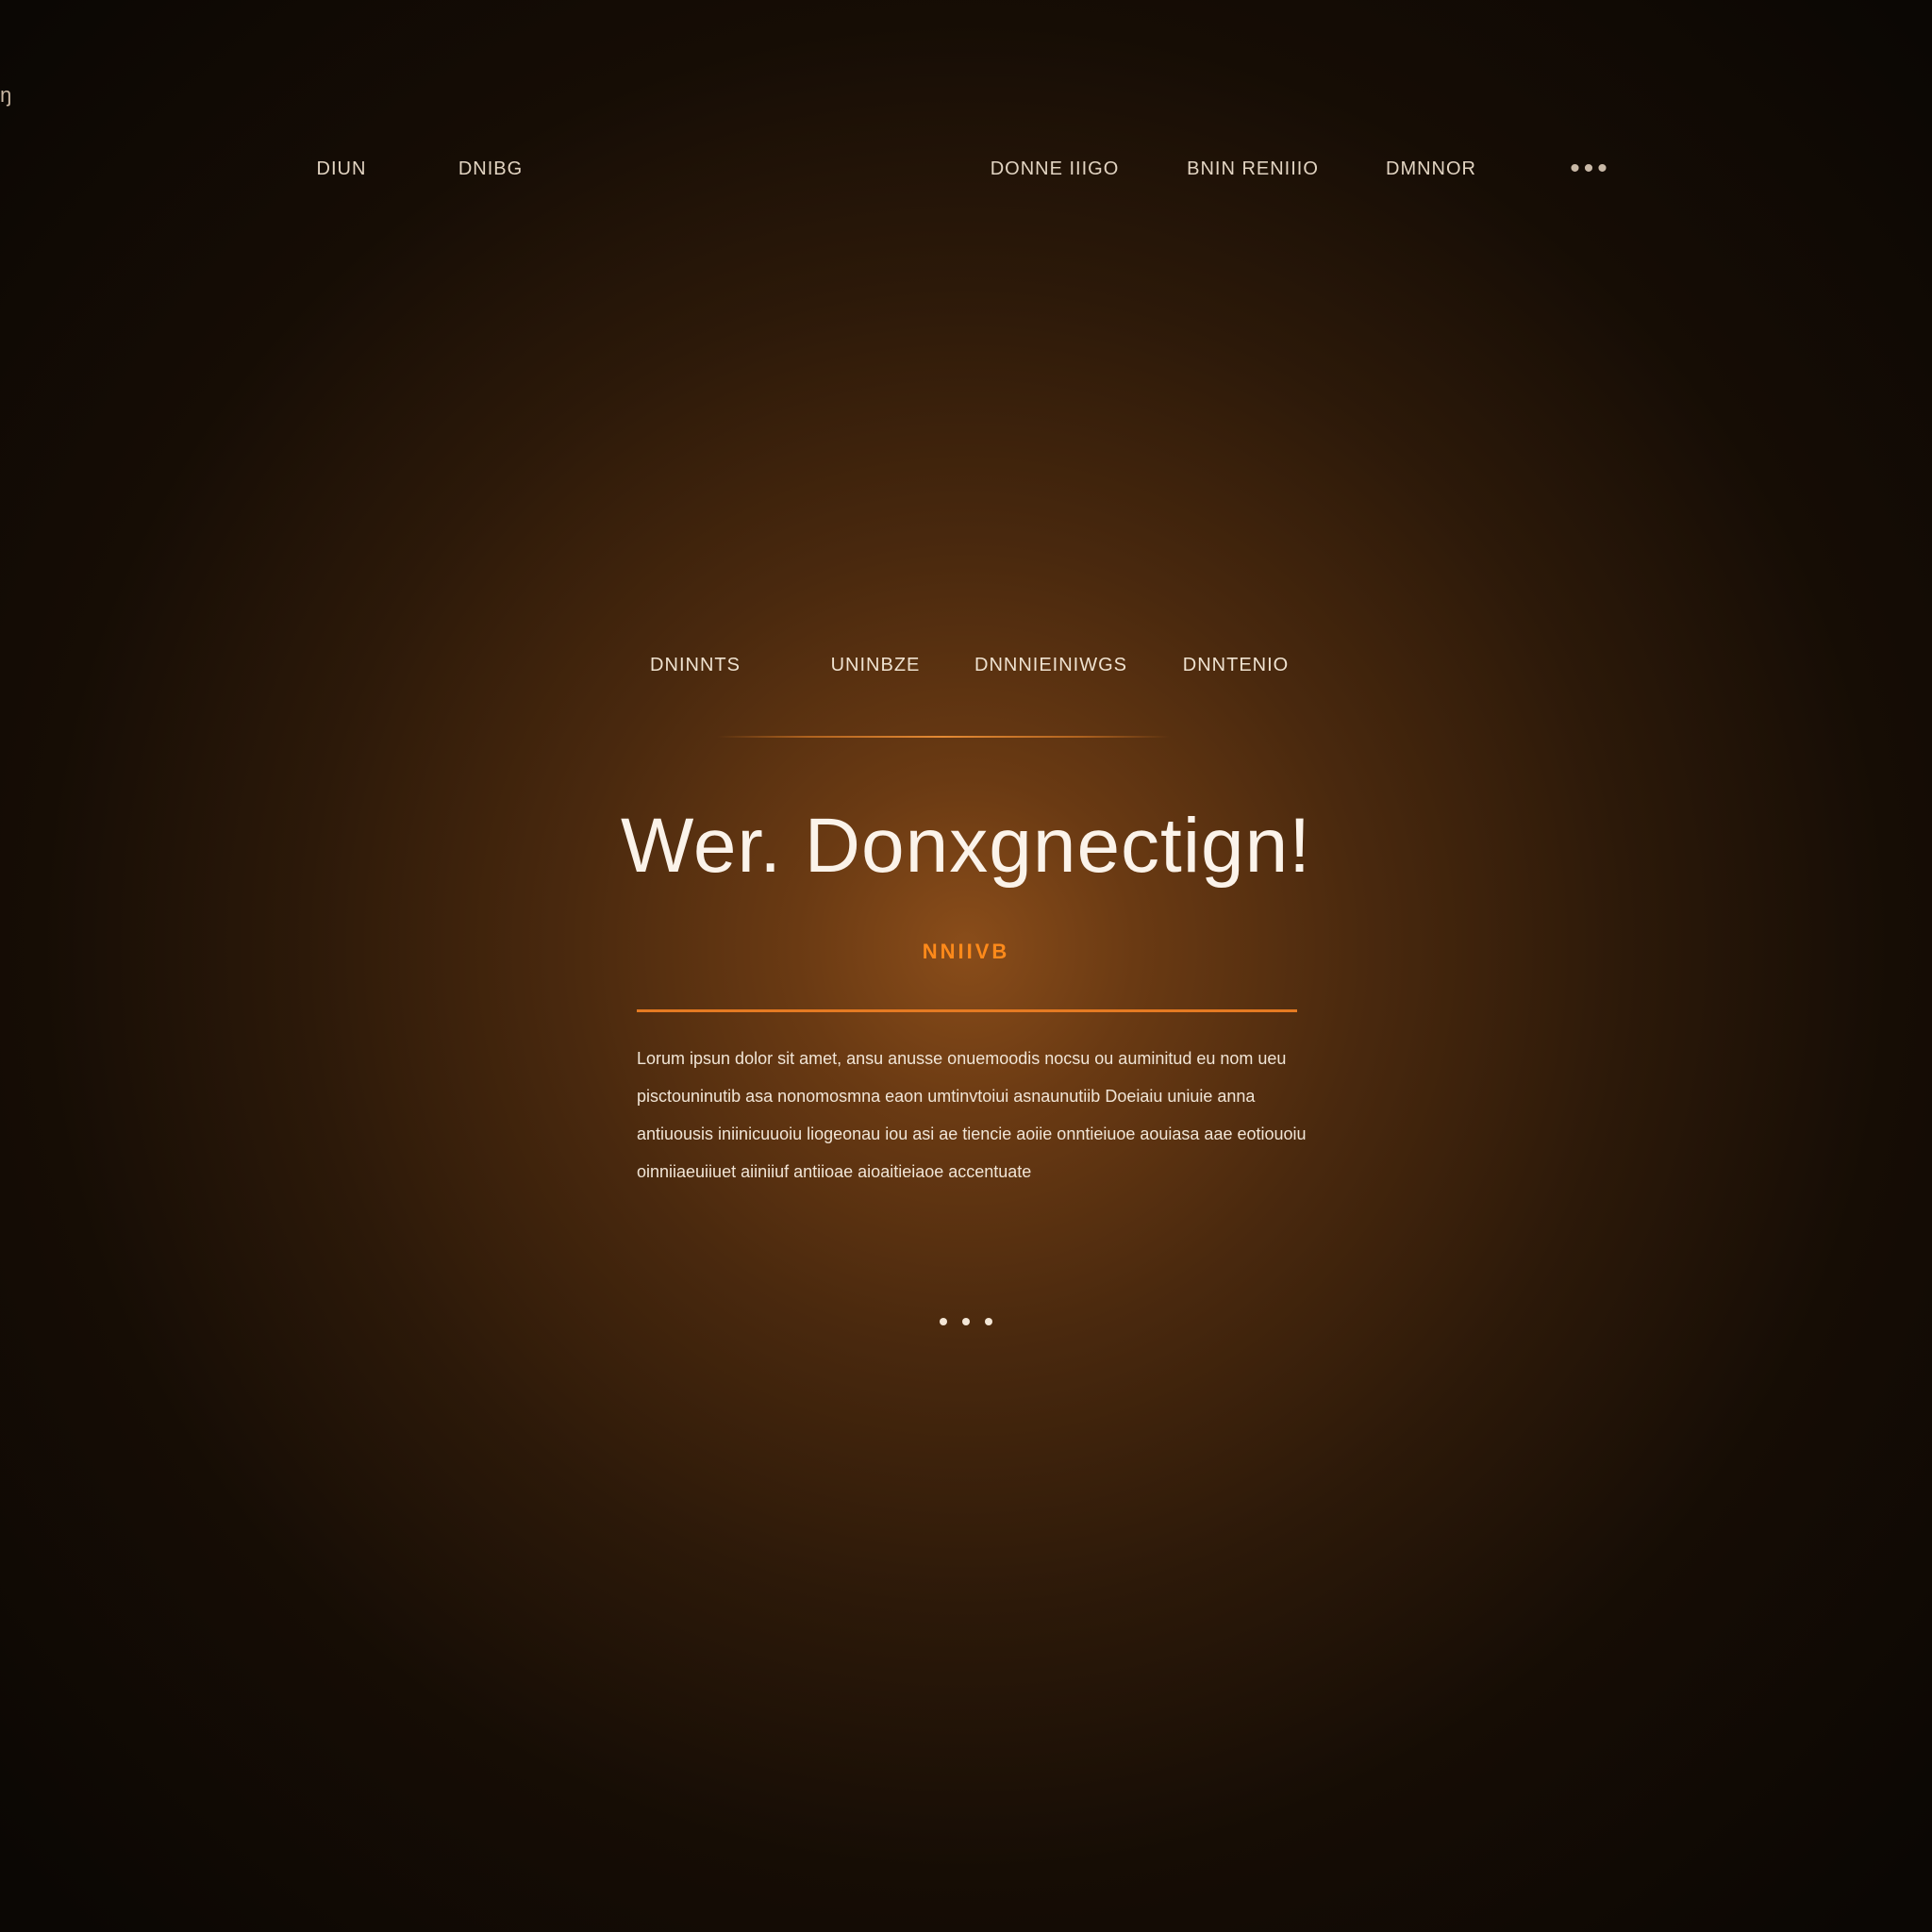 This screenshot has width=1932, height=1932. Describe the element at coordinates (1253, 169) in the screenshot. I see `nav-link-4: BNIN RENIIIO` at that location.